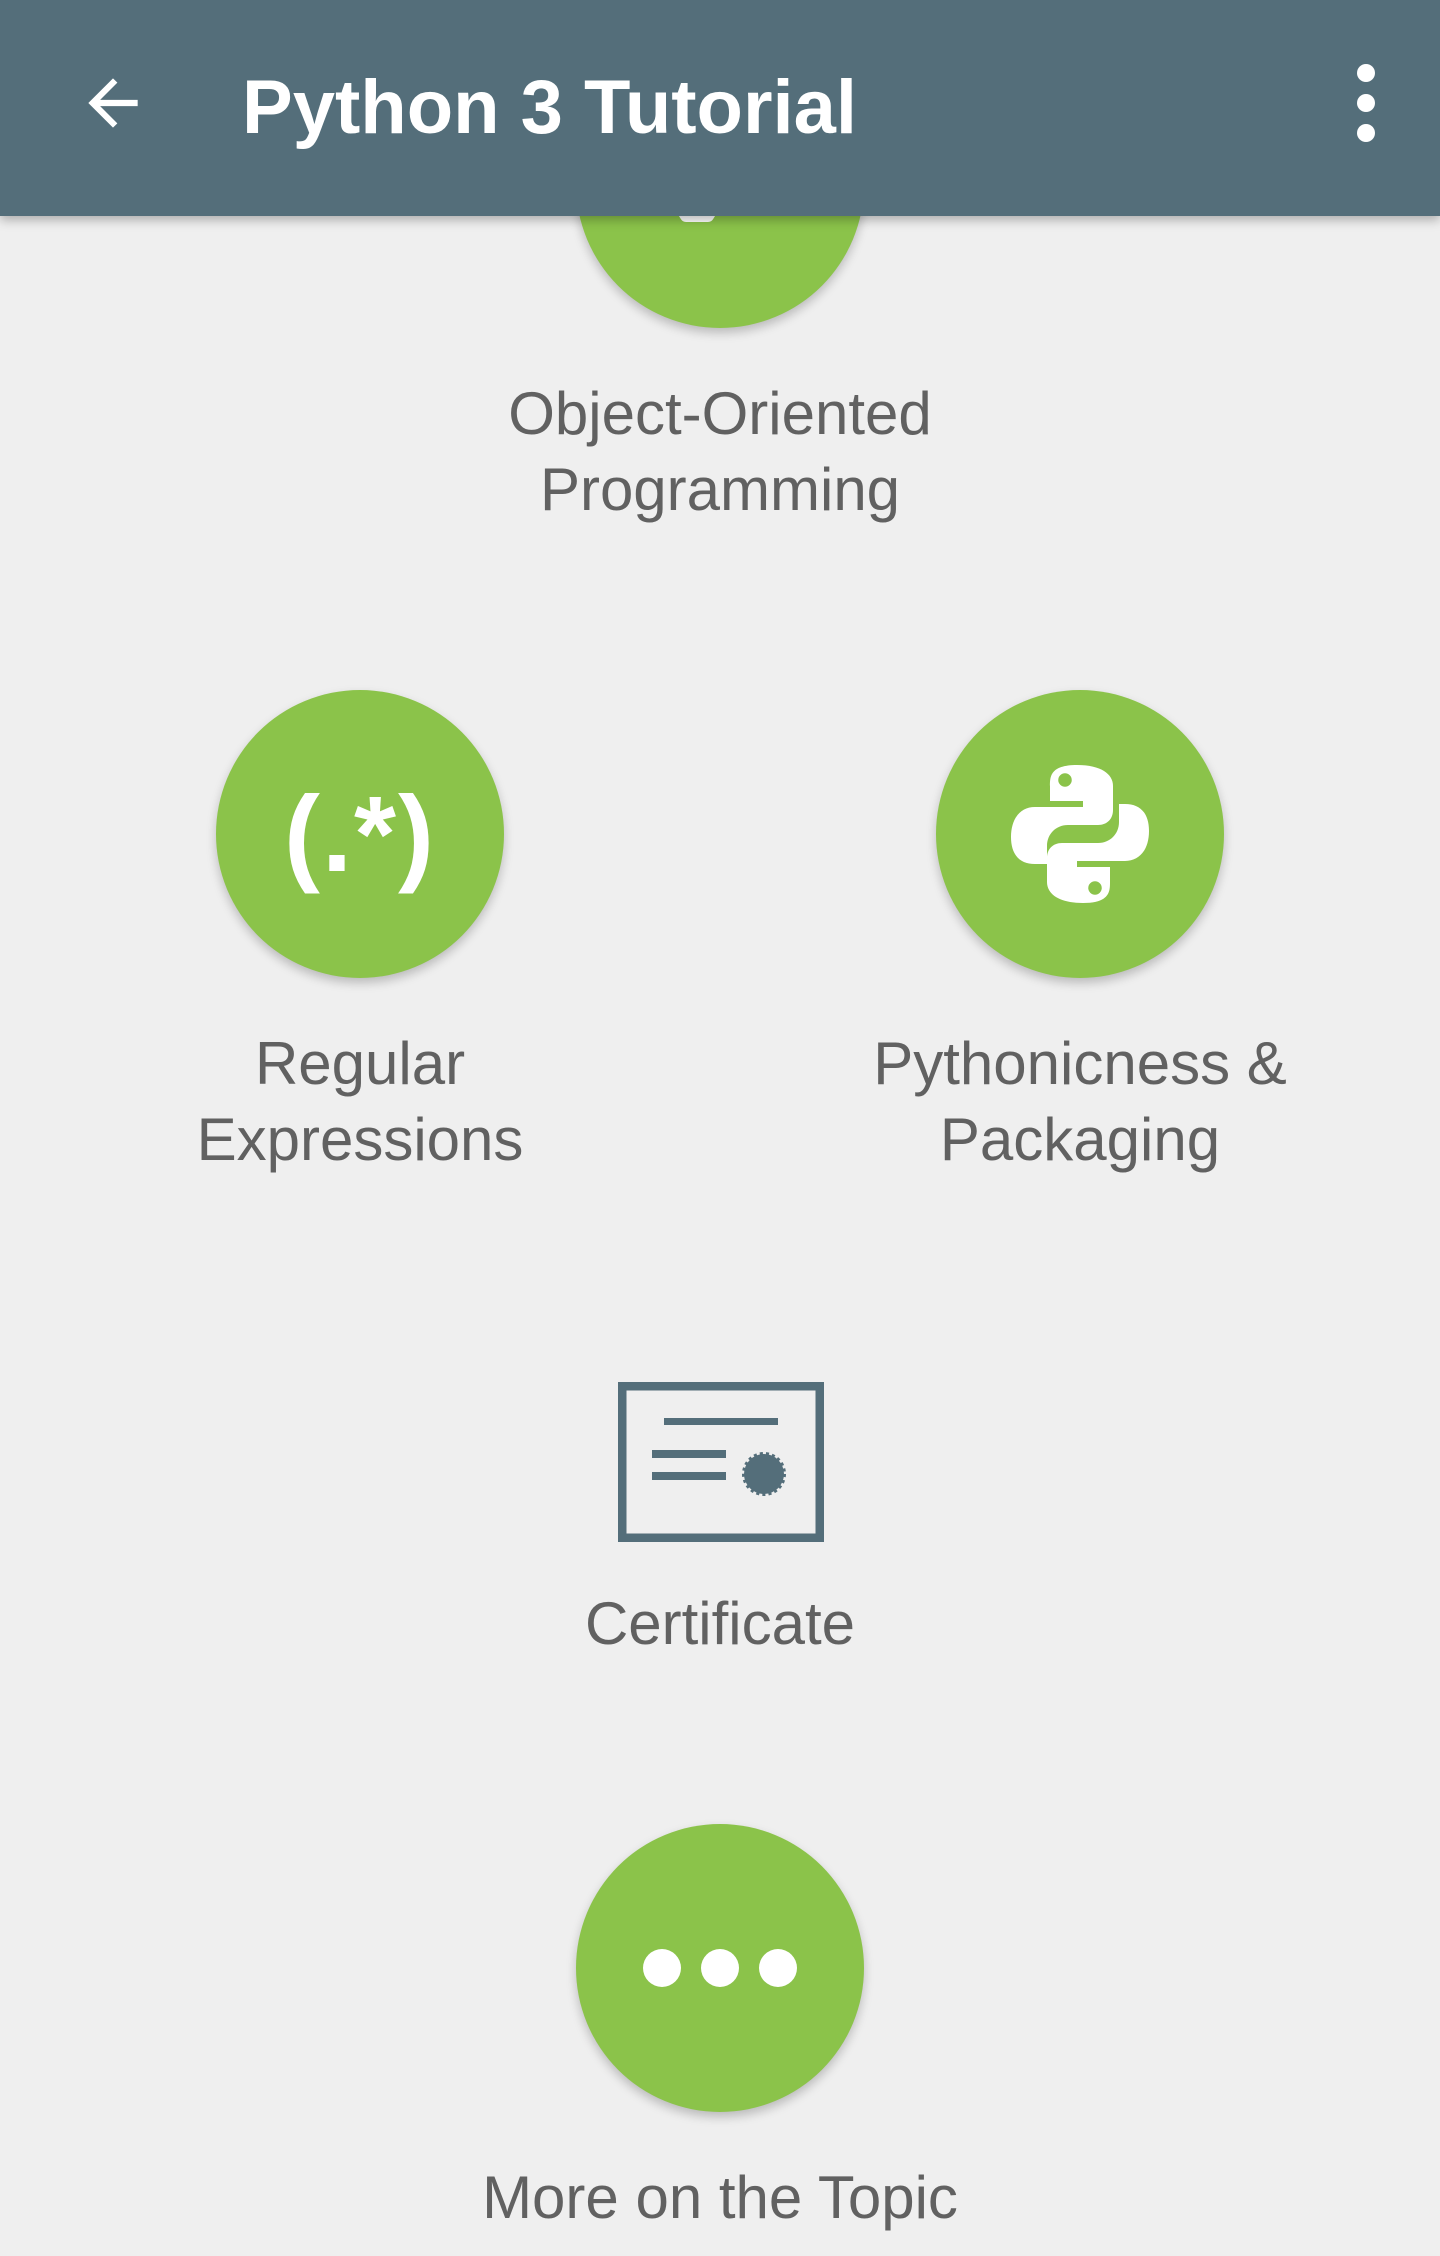 The image size is (1440, 2256). I want to click on lesson-label: Pythonicness & Packaging, so click(1080, 1102).